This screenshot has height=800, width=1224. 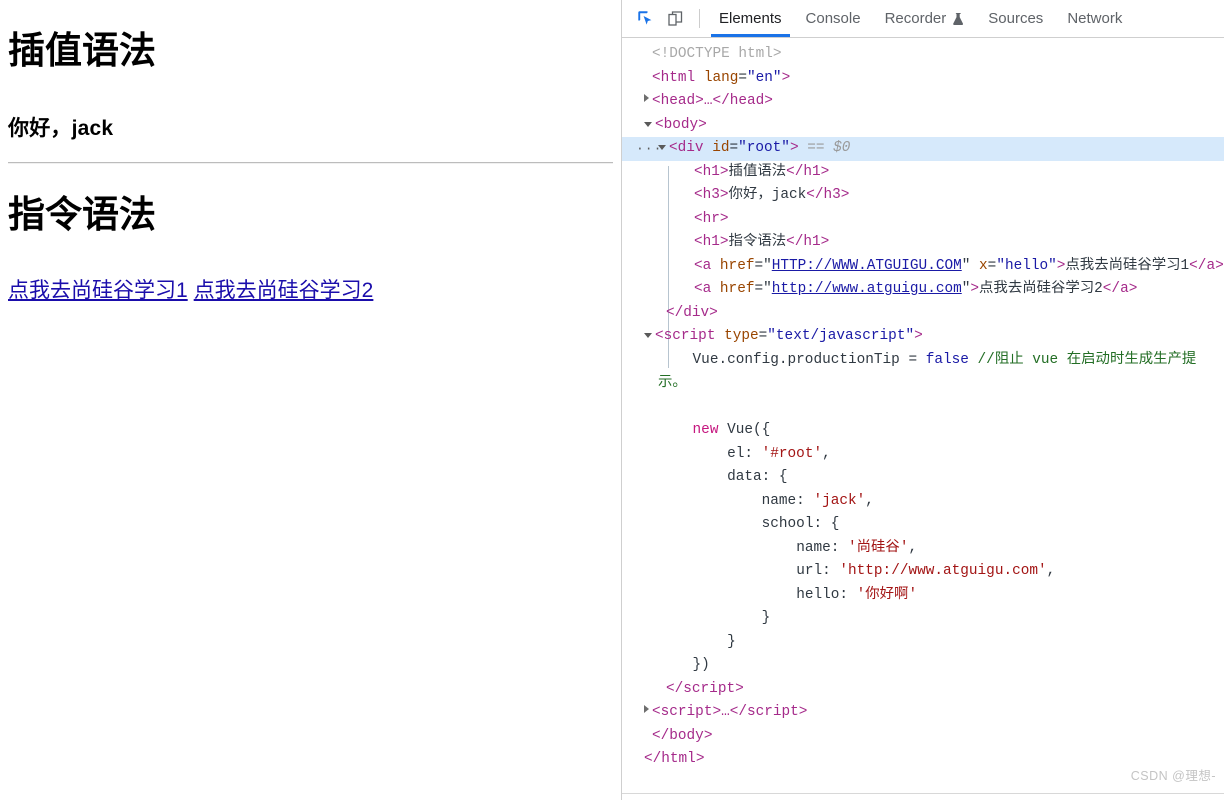 What do you see at coordinates (943, 571) in the screenshot?
I see `src-url-value: 'http://www.atguigu.com'` at bounding box center [943, 571].